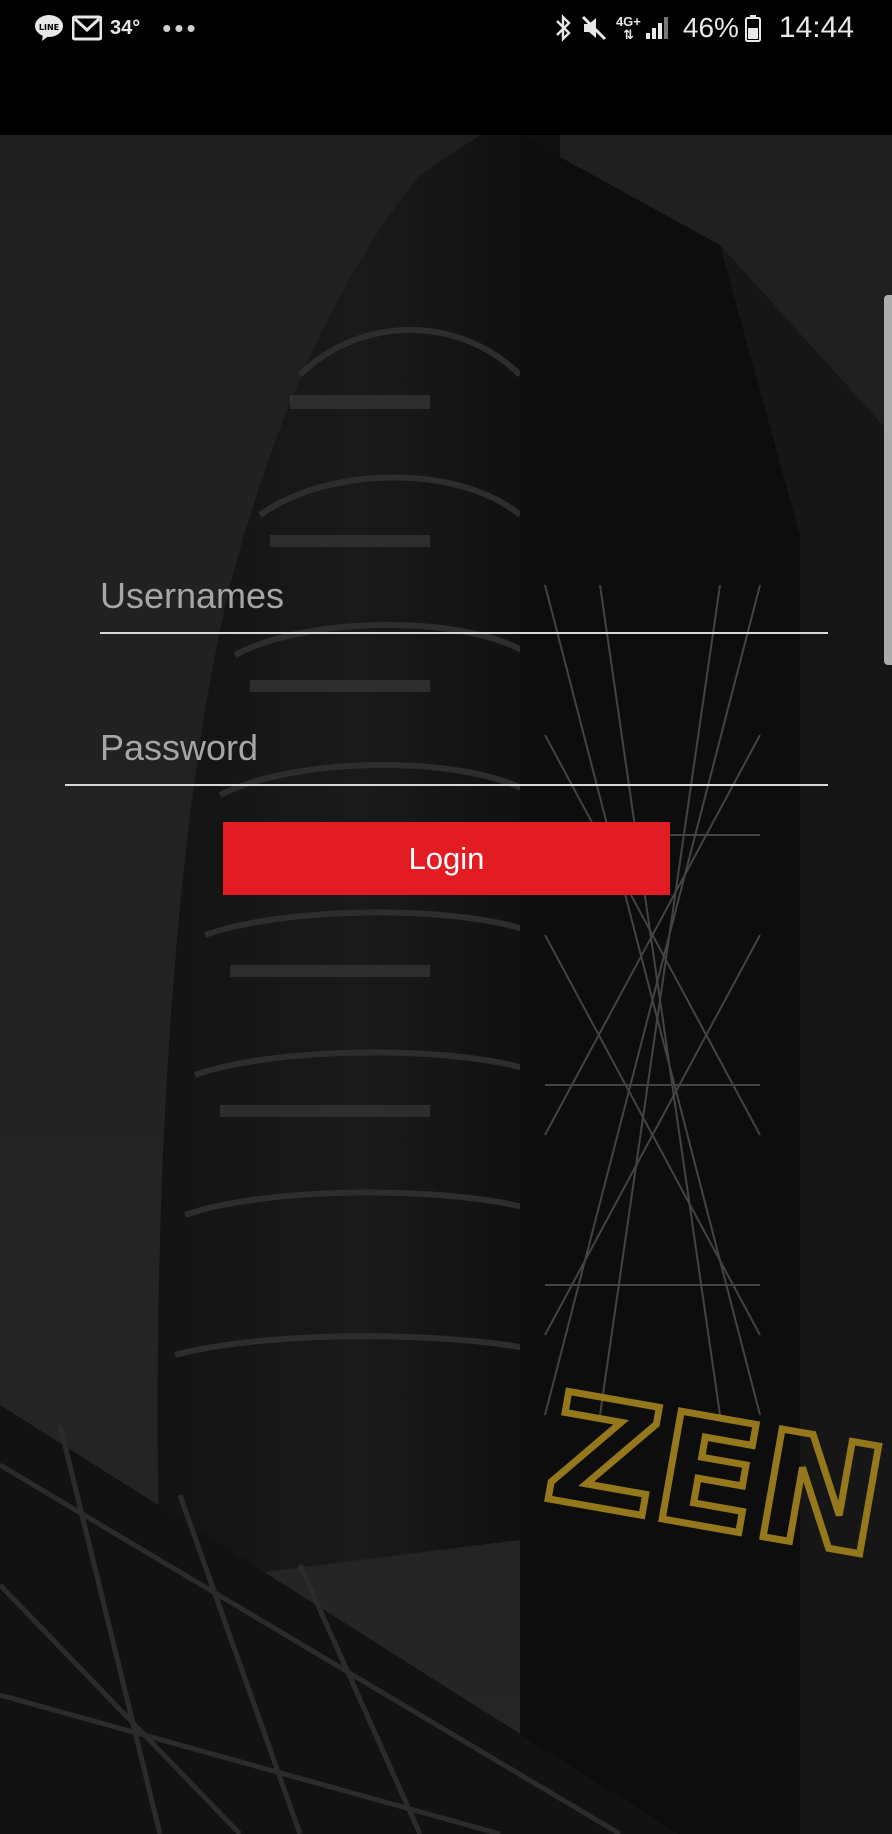  I want to click on login-button: Login, so click(446, 858).